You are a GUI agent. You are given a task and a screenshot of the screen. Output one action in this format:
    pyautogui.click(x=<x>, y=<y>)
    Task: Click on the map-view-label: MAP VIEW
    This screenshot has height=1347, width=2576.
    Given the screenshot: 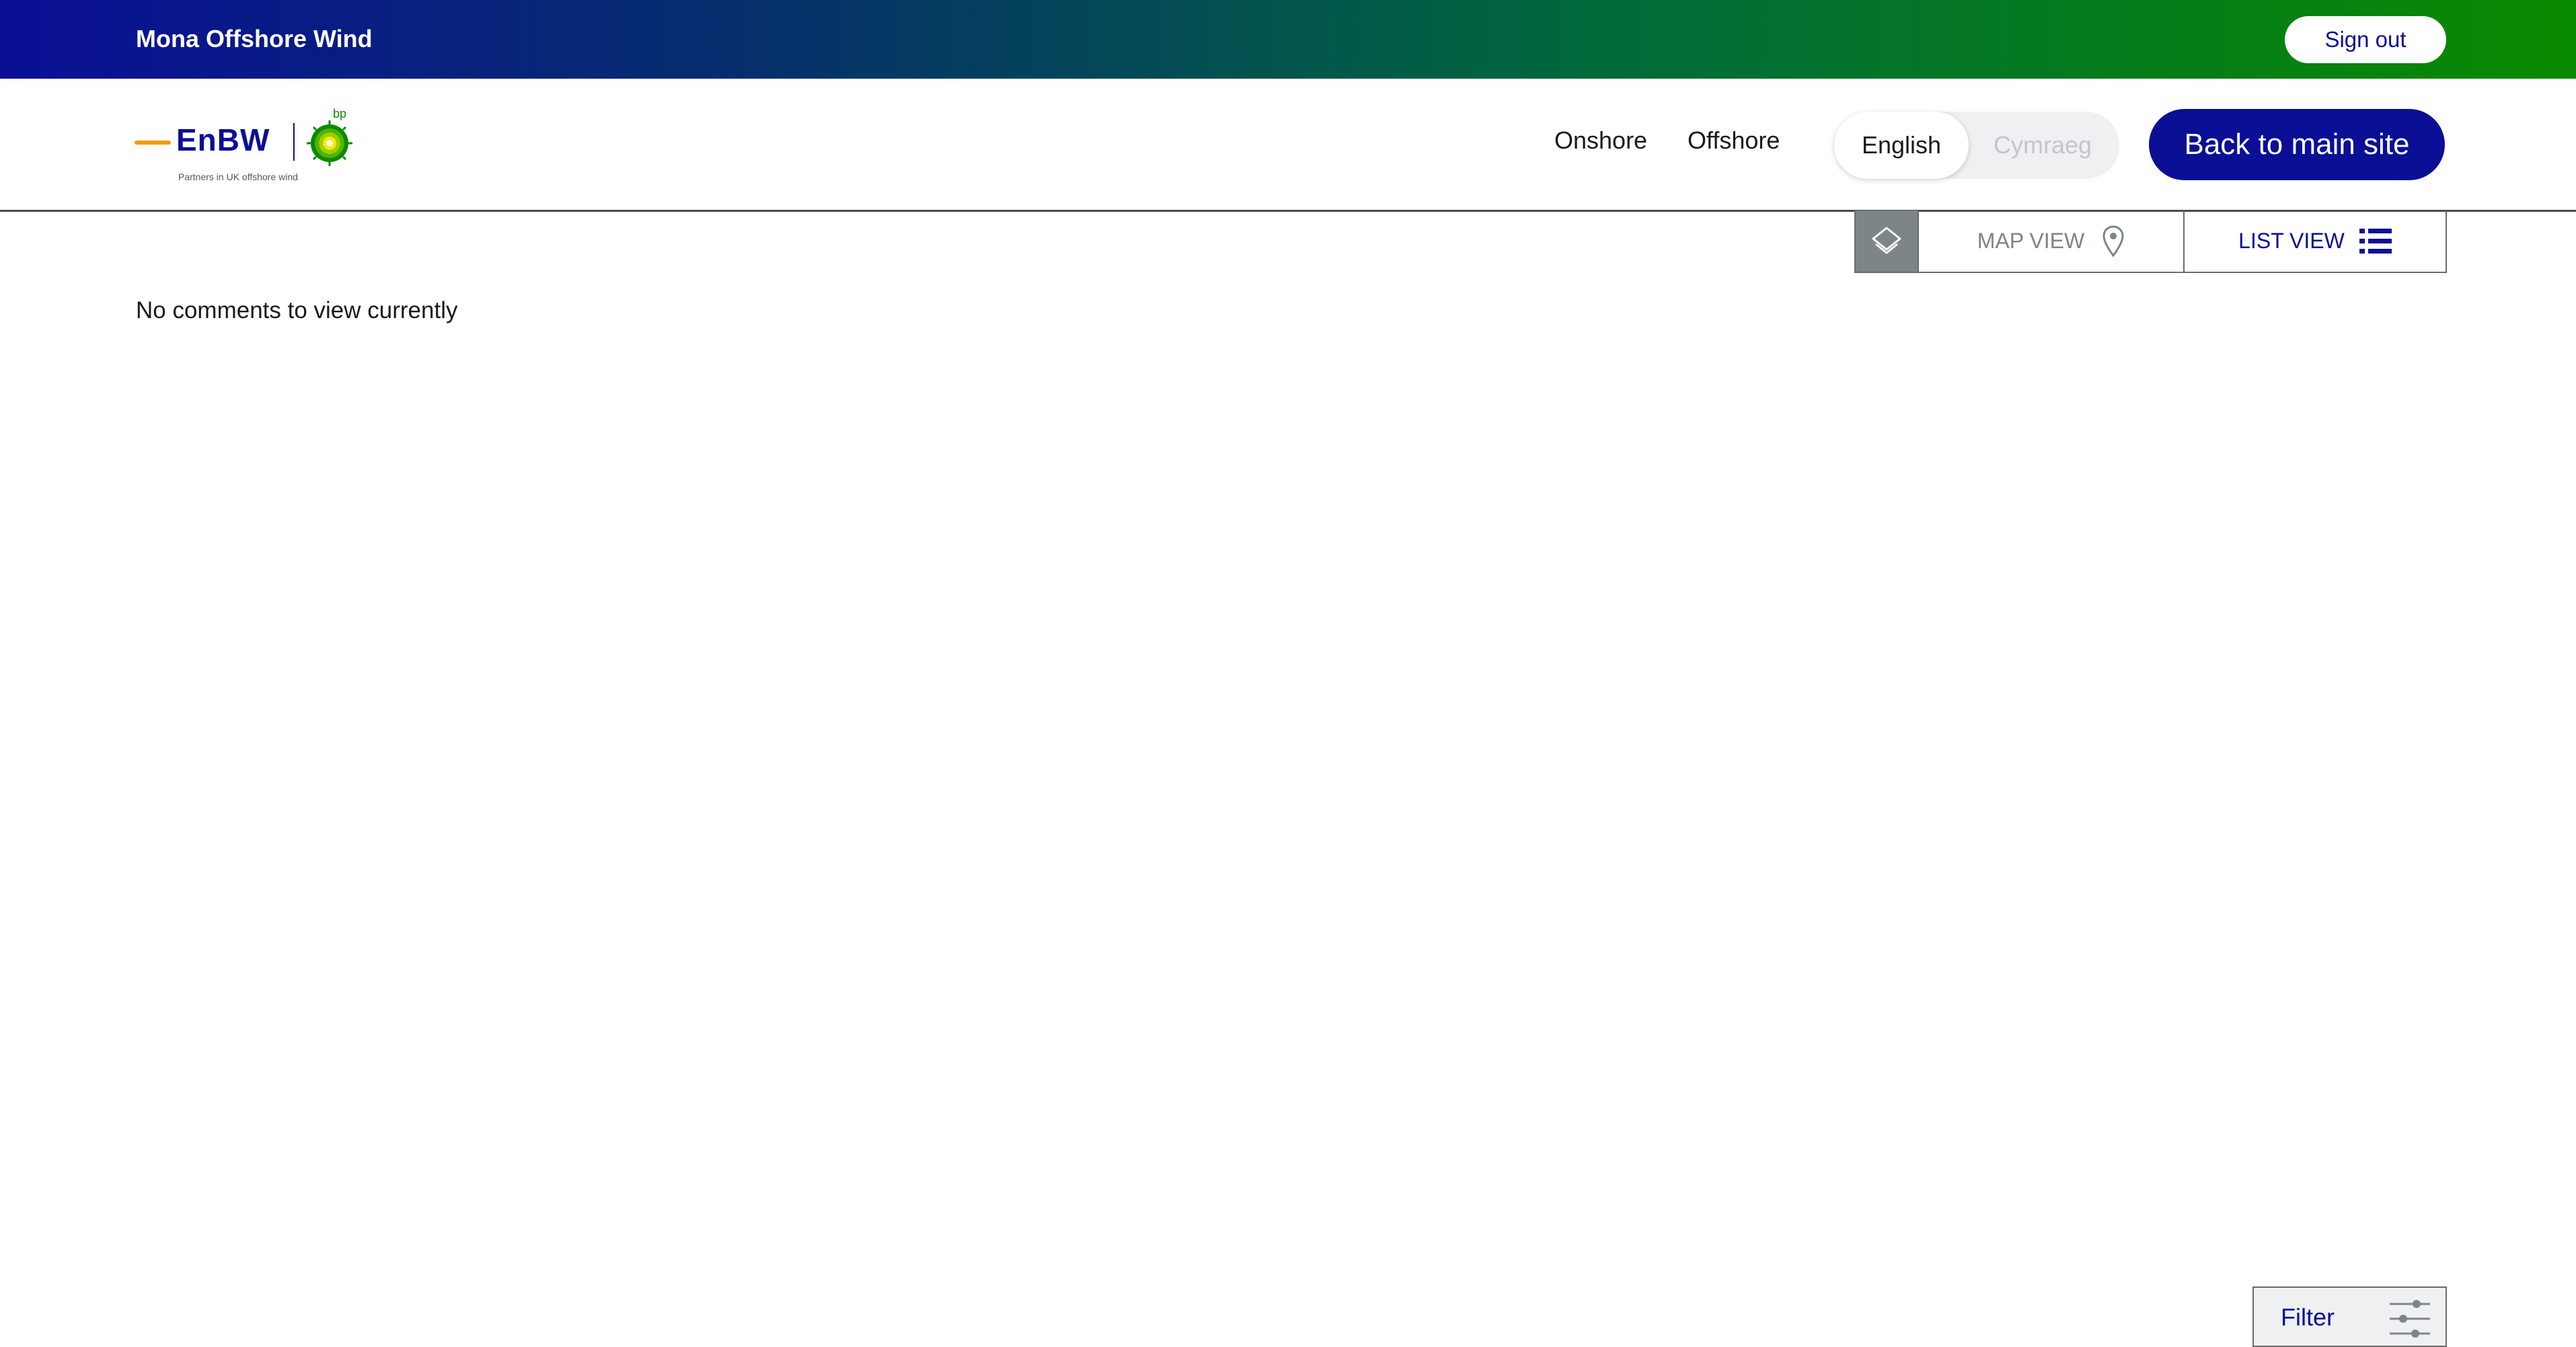 What is the action you would take?
    pyautogui.click(x=2031, y=241)
    